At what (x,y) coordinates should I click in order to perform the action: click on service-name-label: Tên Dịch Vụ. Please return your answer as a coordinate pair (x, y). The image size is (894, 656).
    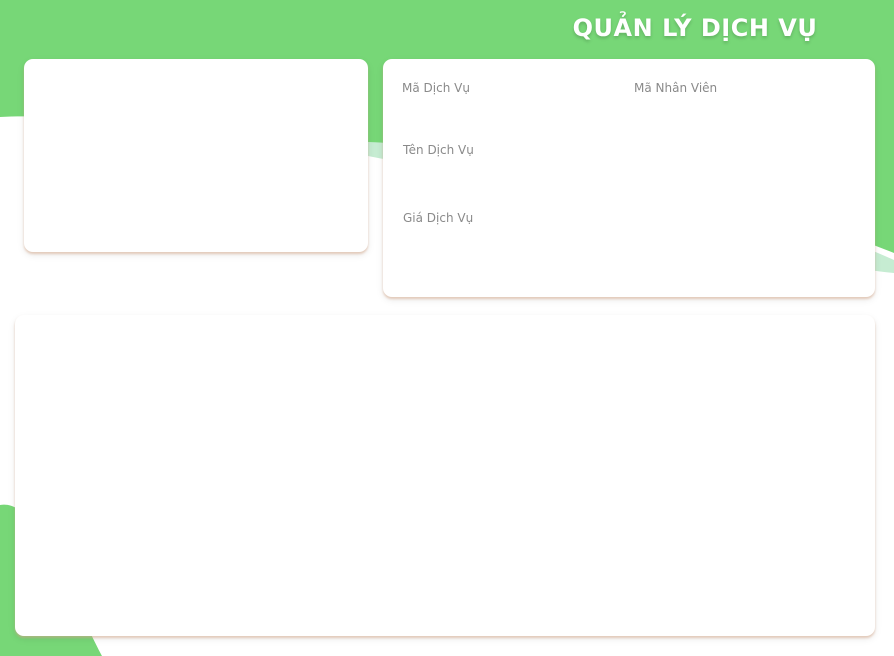
    Looking at the image, I should click on (438, 150).